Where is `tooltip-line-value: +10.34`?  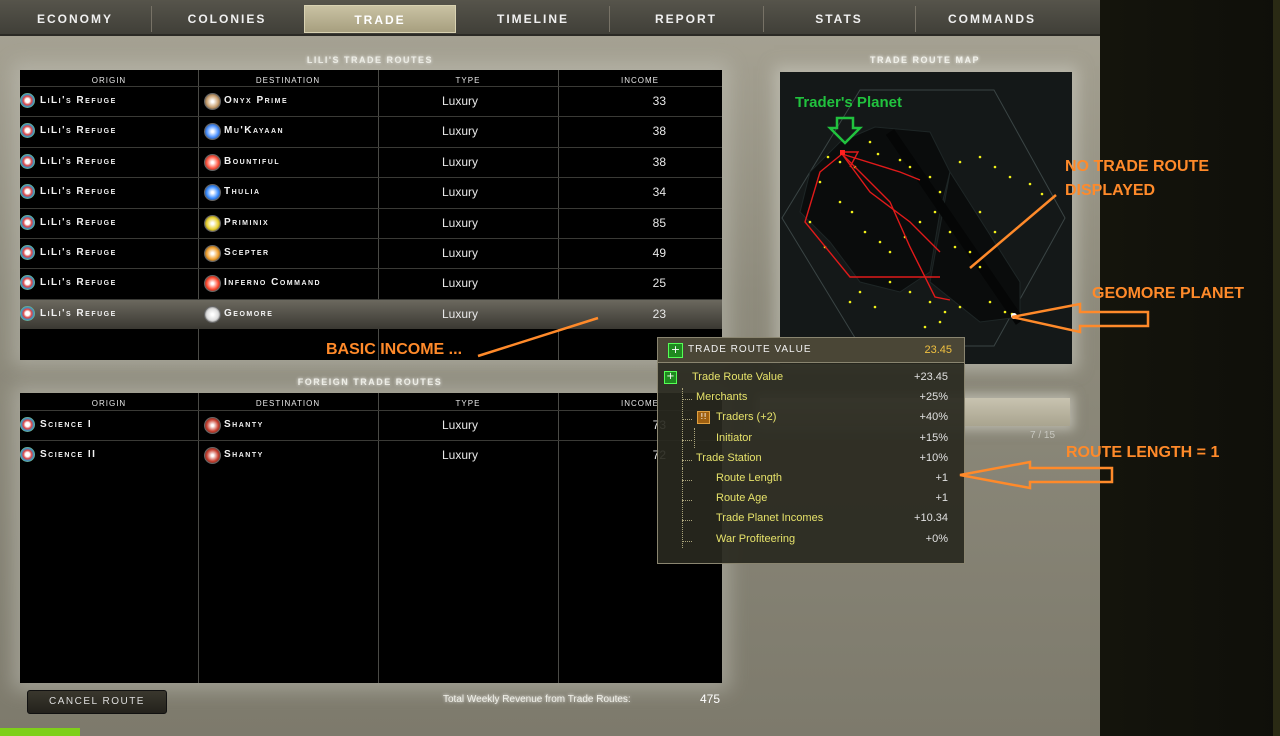 tooltip-line-value: +10.34 is located at coordinates (931, 518).